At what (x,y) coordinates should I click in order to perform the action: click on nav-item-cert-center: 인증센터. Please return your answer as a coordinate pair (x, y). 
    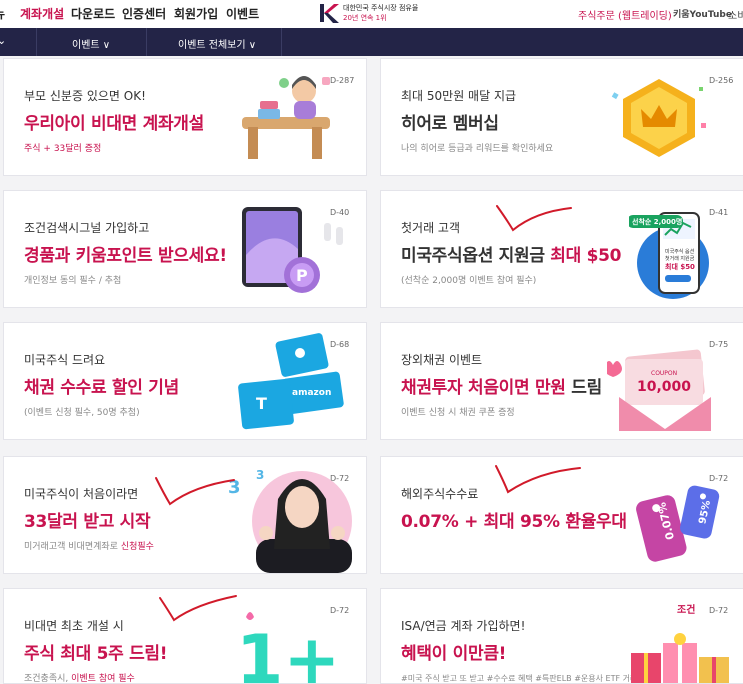
    Looking at the image, I should click on (144, 13).